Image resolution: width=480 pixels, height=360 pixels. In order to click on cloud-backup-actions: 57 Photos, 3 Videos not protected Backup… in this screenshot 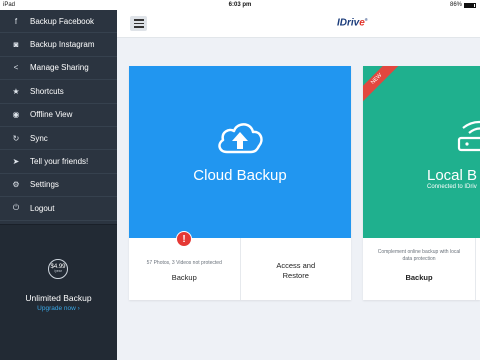, I will do `click(240, 269)`.